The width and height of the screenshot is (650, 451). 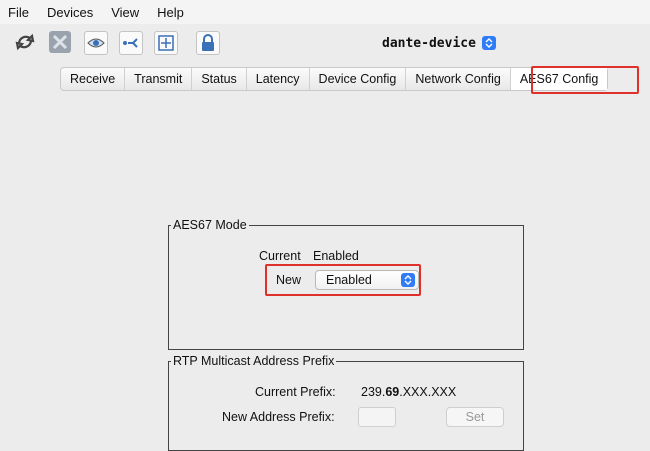 I want to click on tab-network-config: Network Config, so click(x=458, y=79).